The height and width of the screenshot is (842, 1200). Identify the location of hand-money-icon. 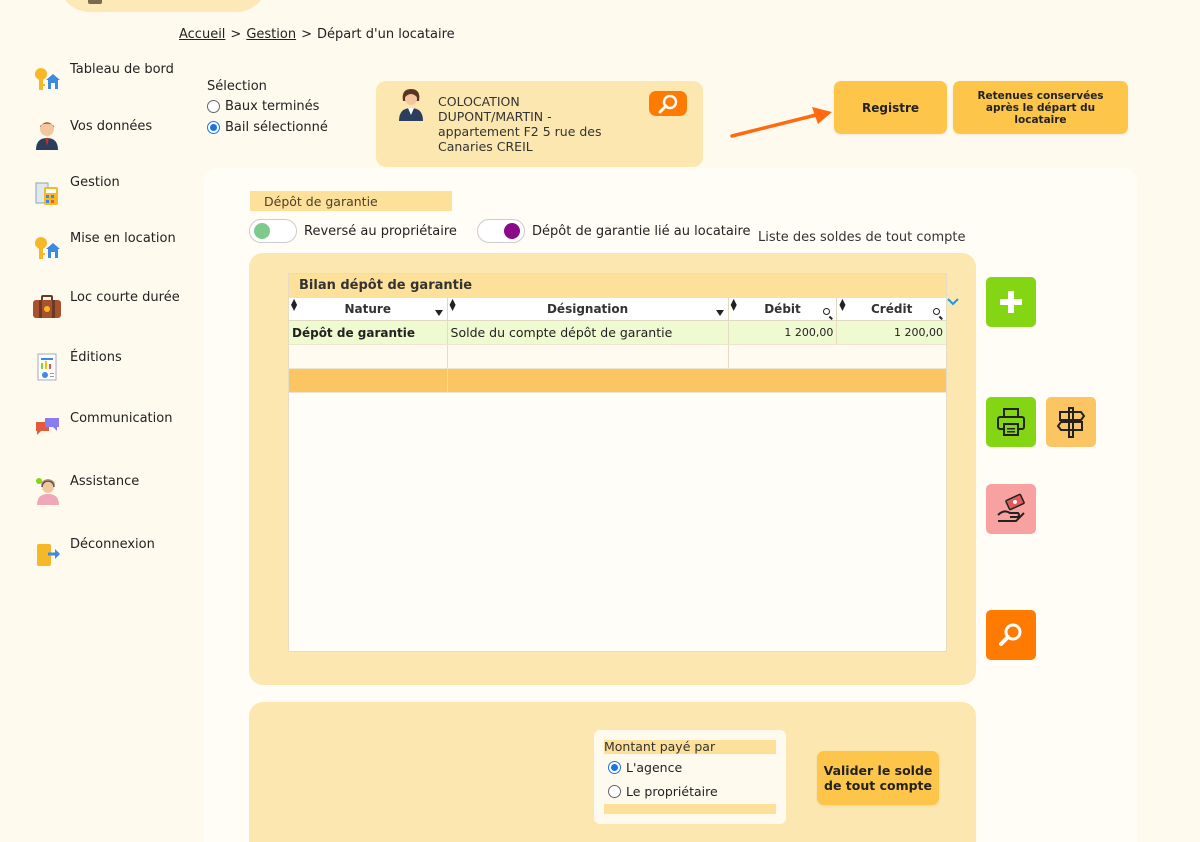
(1011, 507).